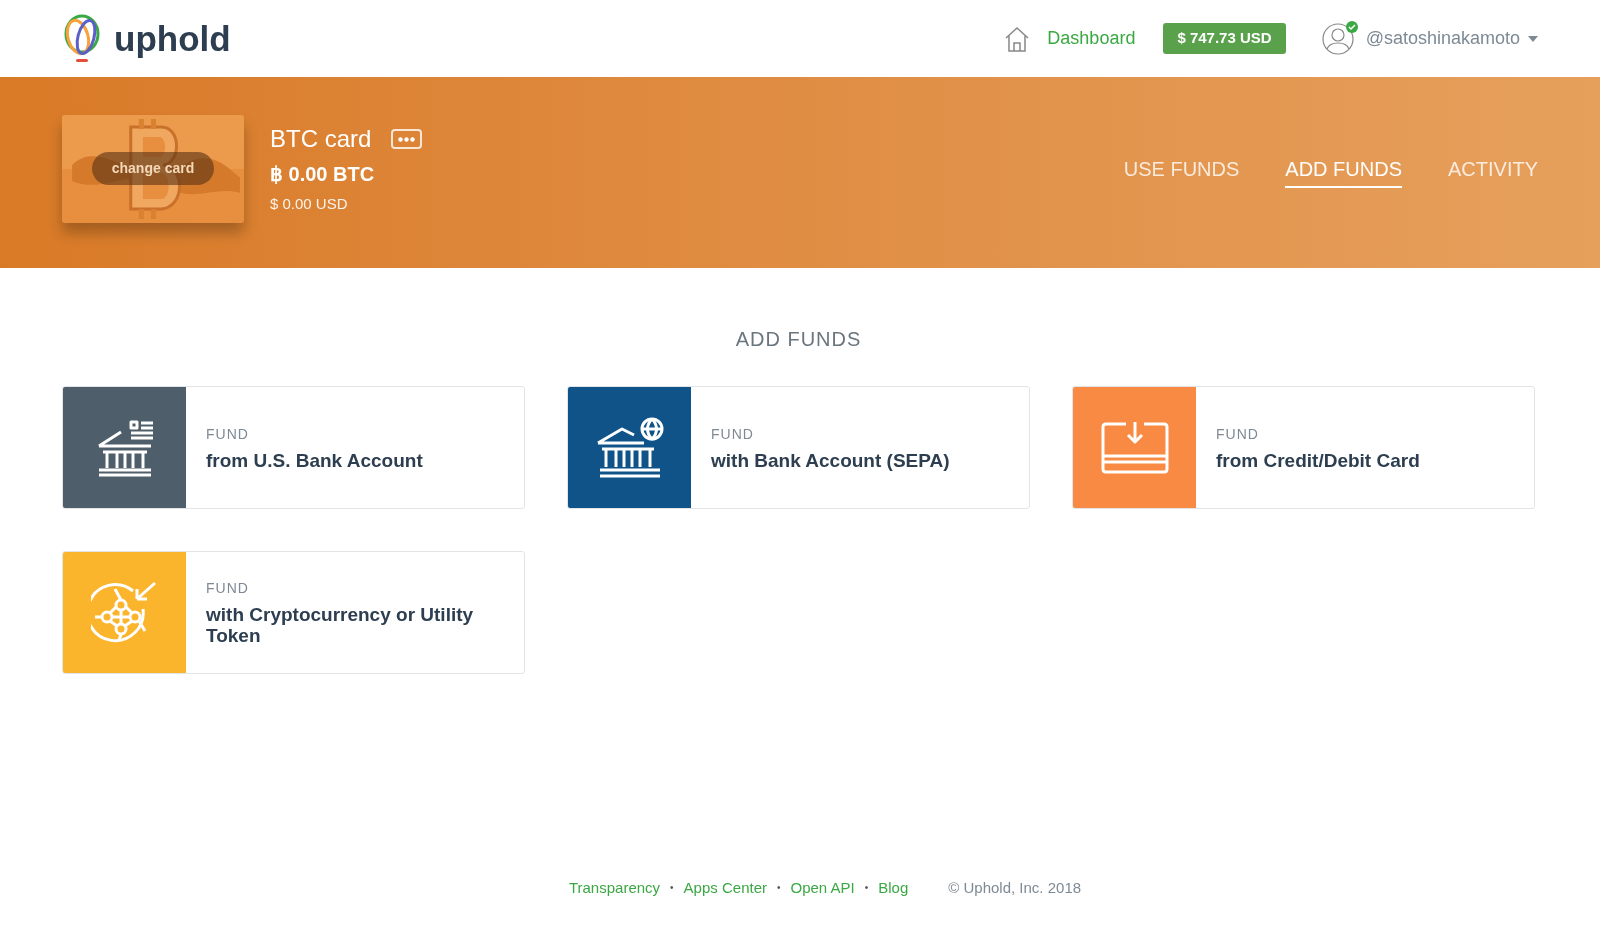 The image size is (1600, 947). What do you see at coordinates (1343, 168) in the screenshot?
I see `tab: ADD FUNDS` at bounding box center [1343, 168].